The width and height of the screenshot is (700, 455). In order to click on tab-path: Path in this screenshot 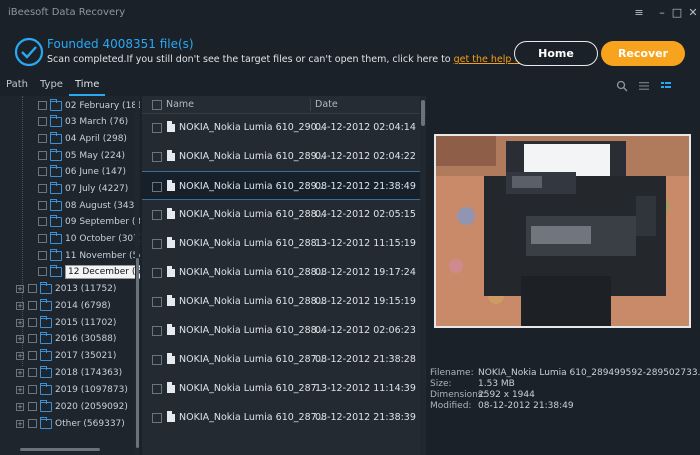, I will do `click(17, 87)`.